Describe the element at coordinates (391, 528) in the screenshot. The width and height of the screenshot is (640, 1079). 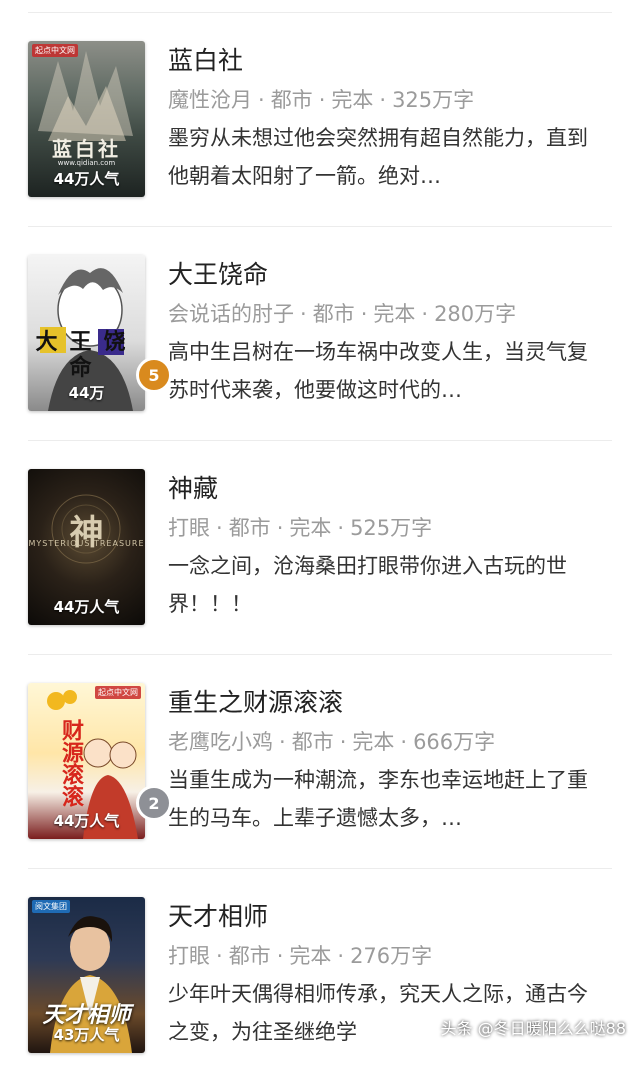
I see `book-word-count: 525万字` at that location.